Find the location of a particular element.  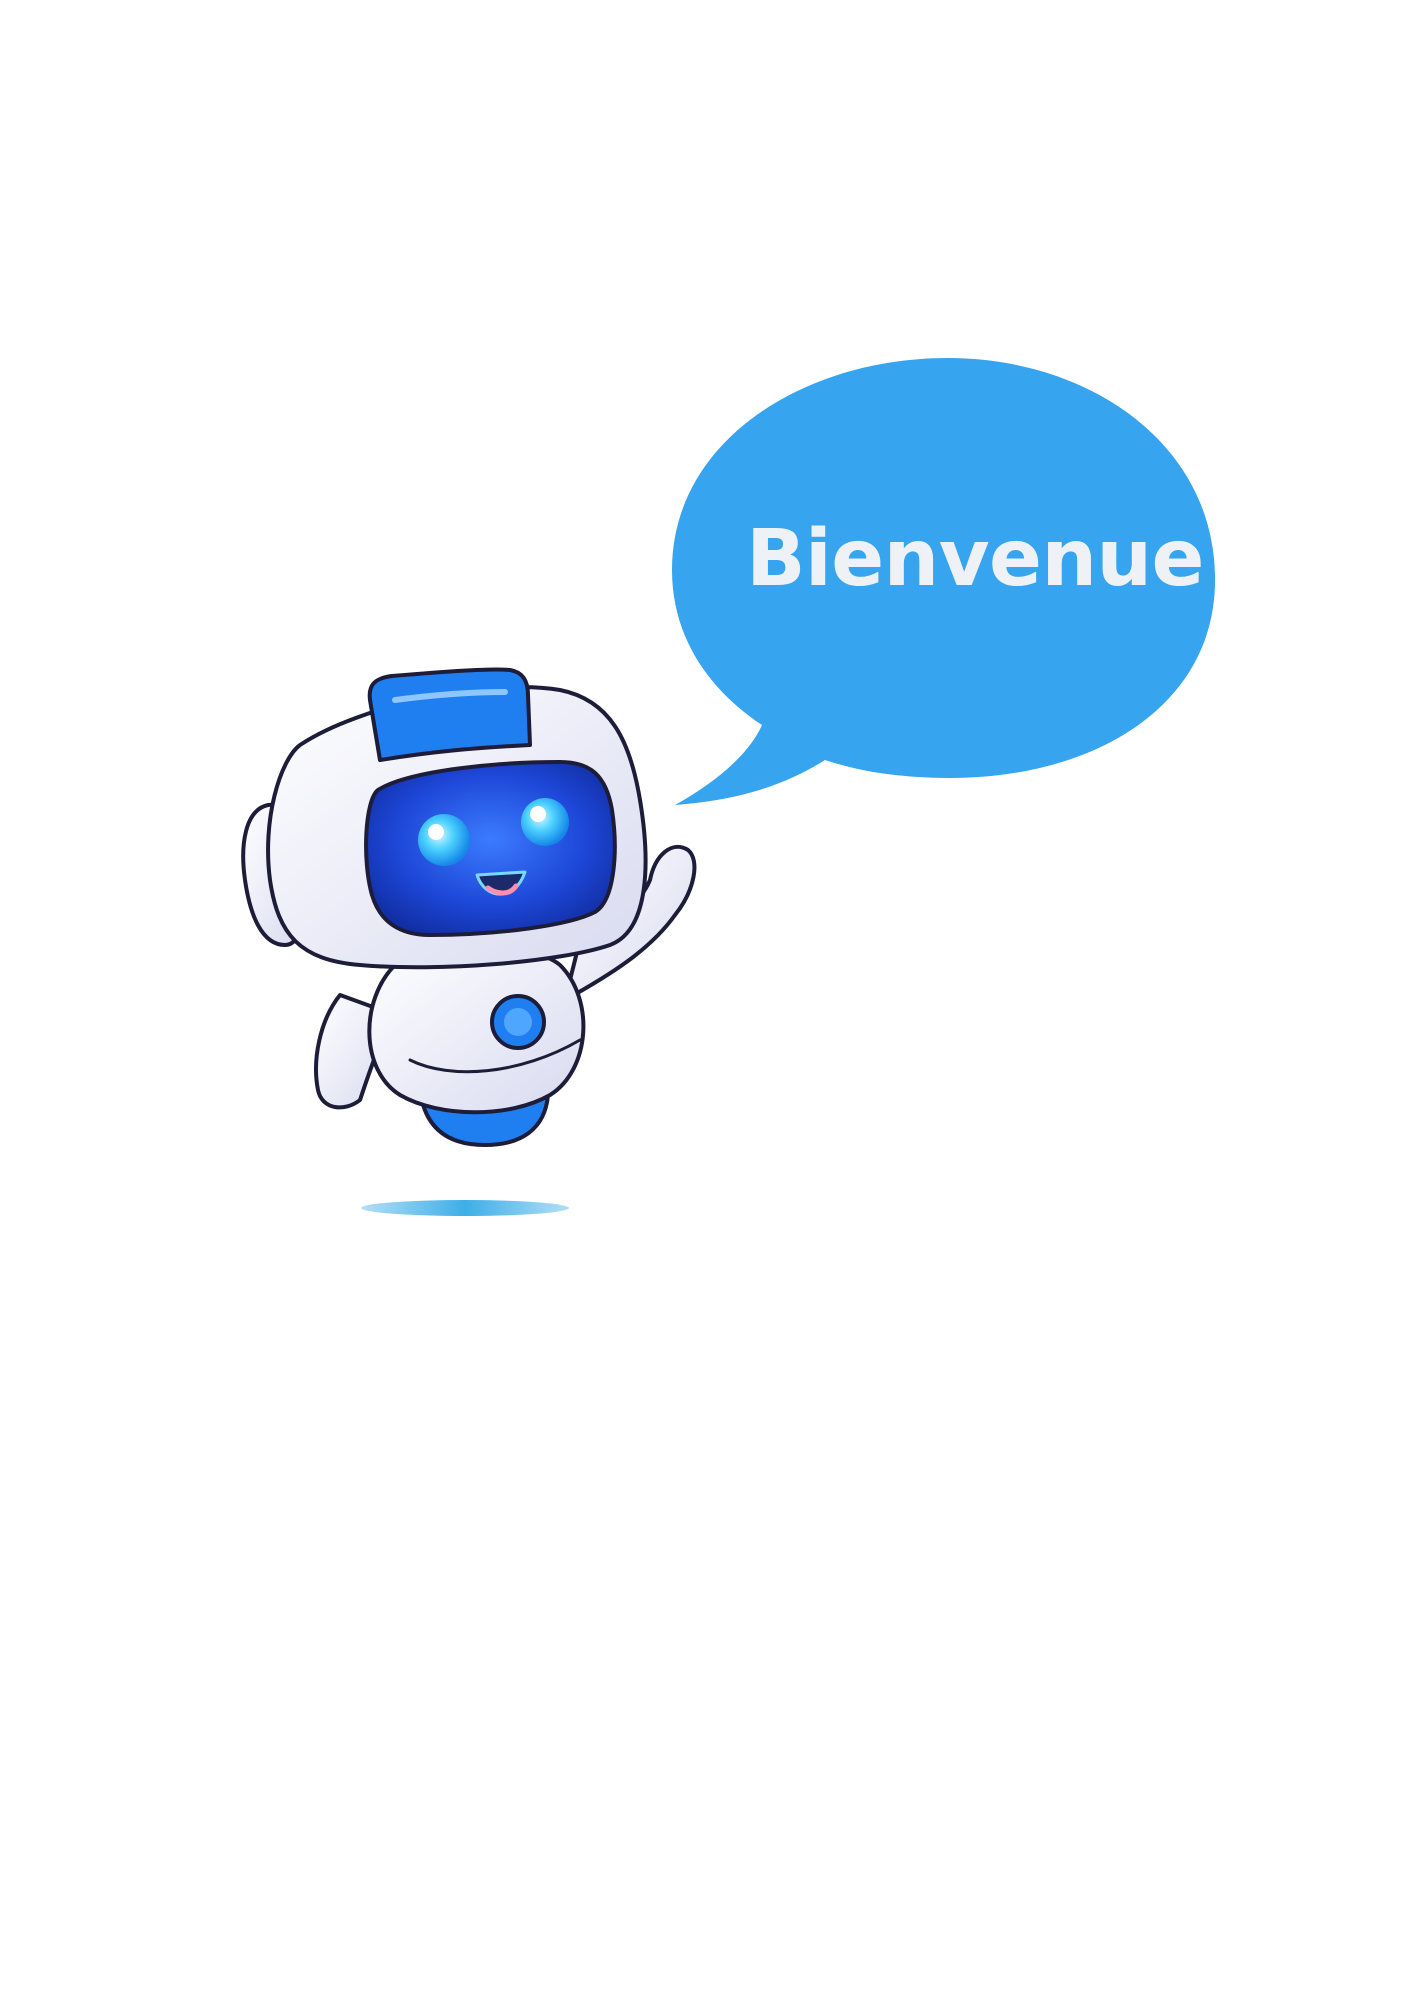

robot-mascot-icon is located at coordinates (469, 907).